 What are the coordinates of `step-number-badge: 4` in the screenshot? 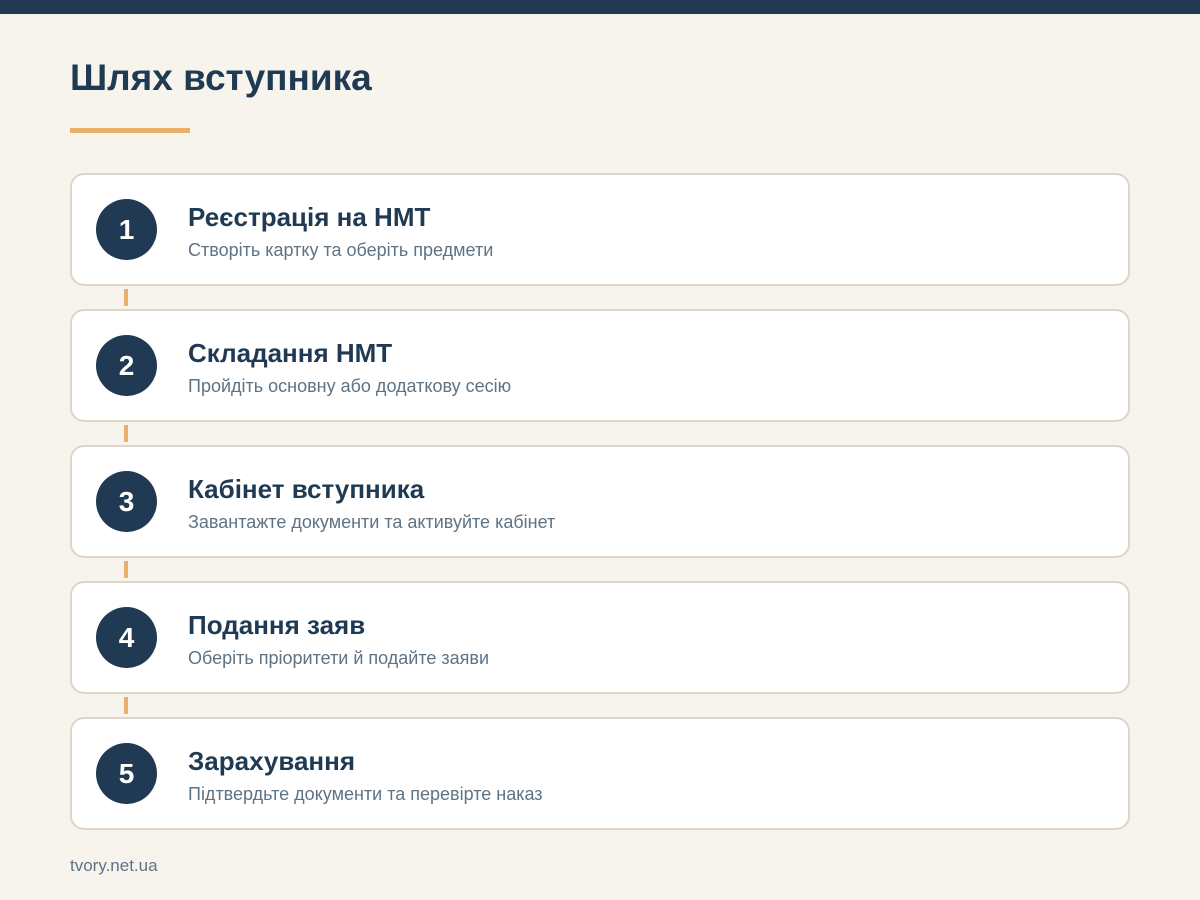 It's located at (126, 637).